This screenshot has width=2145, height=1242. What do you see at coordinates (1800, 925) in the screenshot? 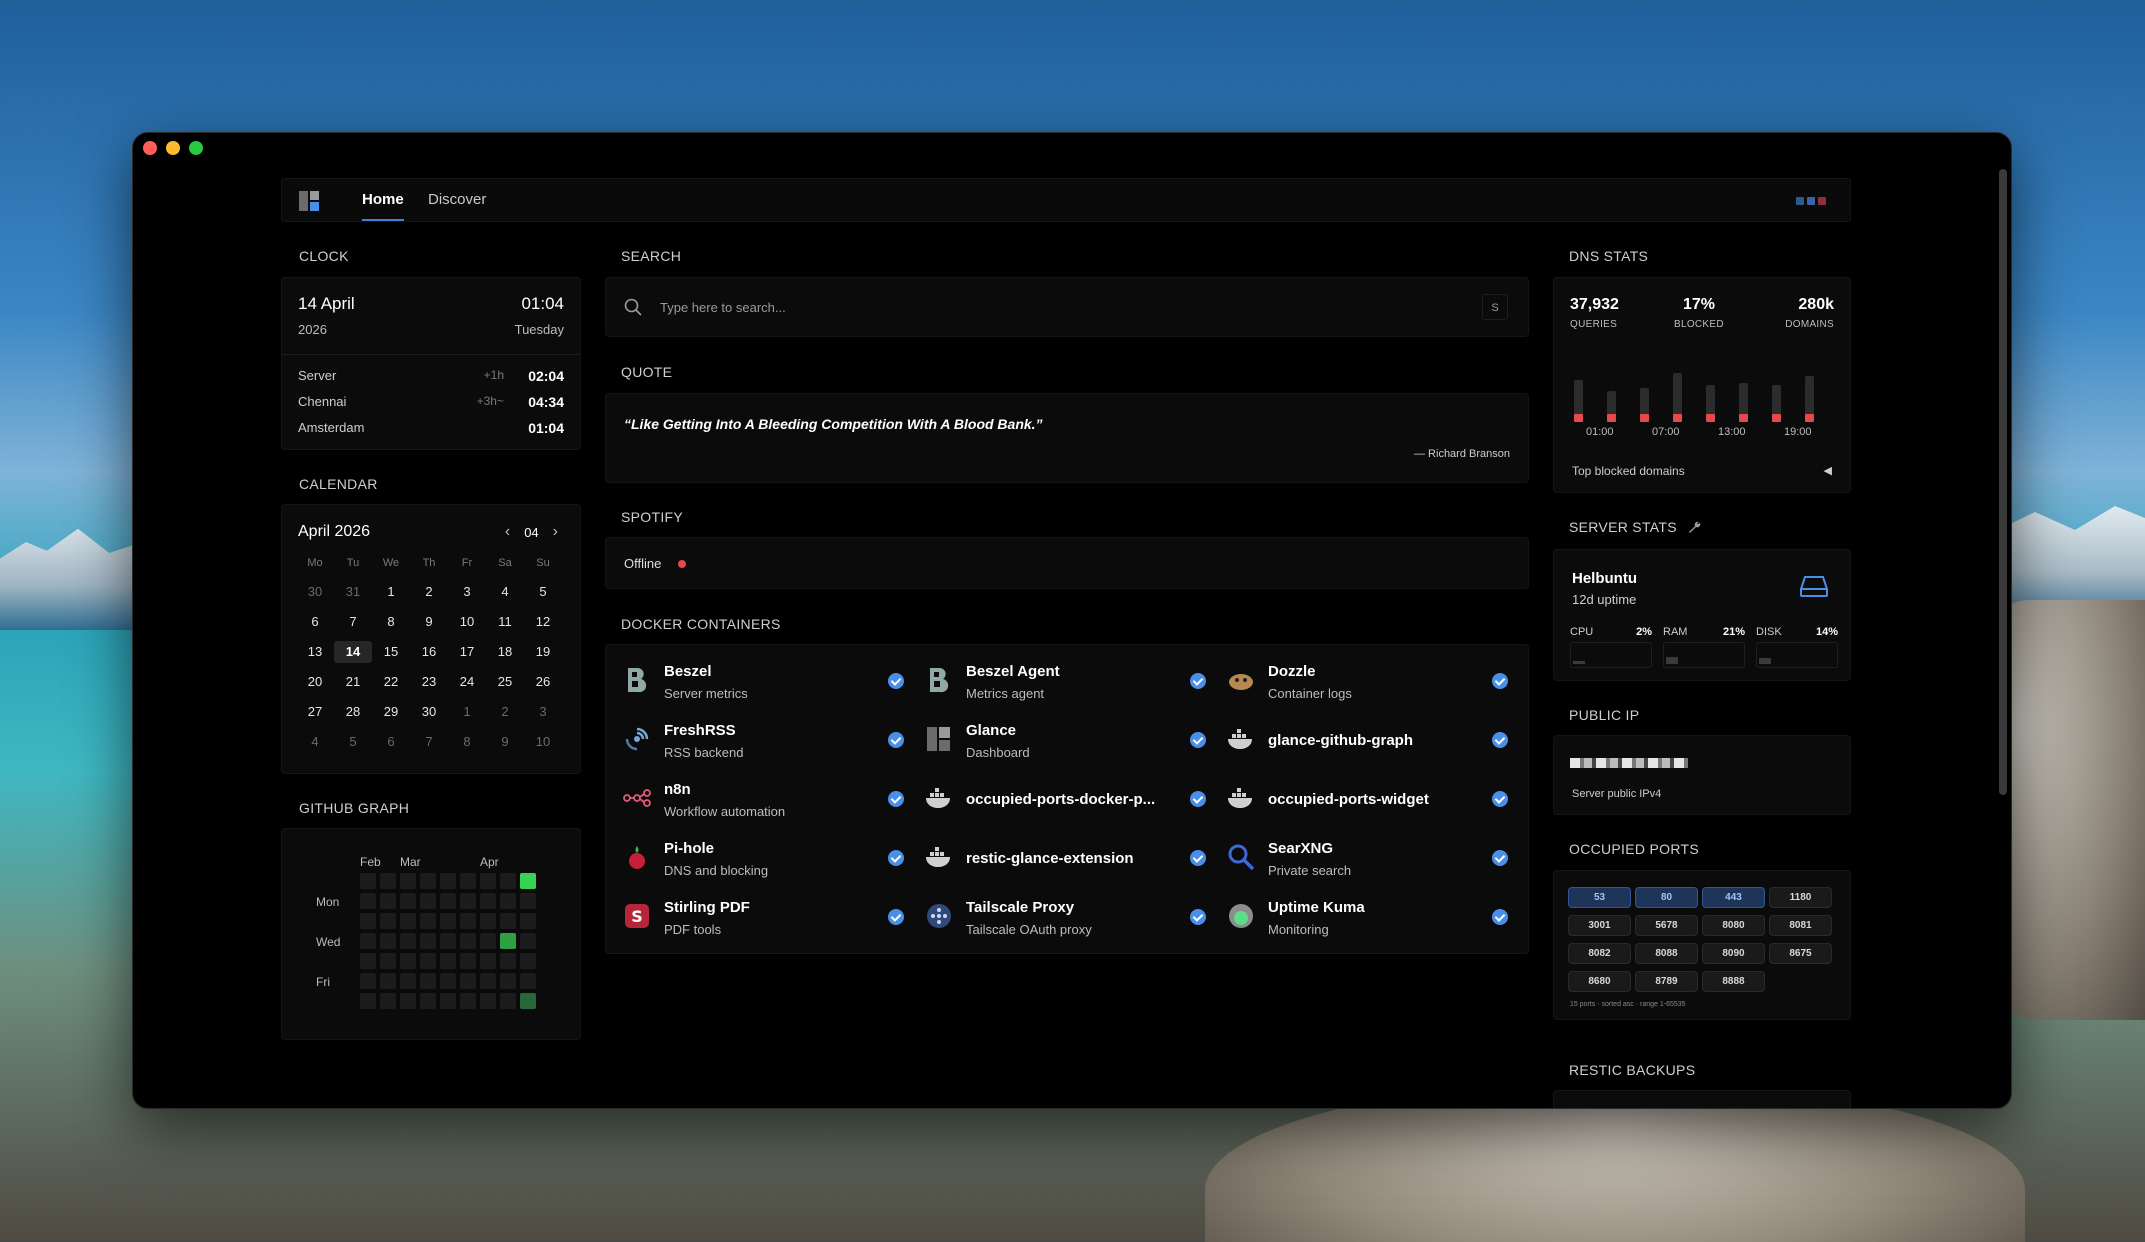
I see `port-chip: 8081` at bounding box center [1800, 925].